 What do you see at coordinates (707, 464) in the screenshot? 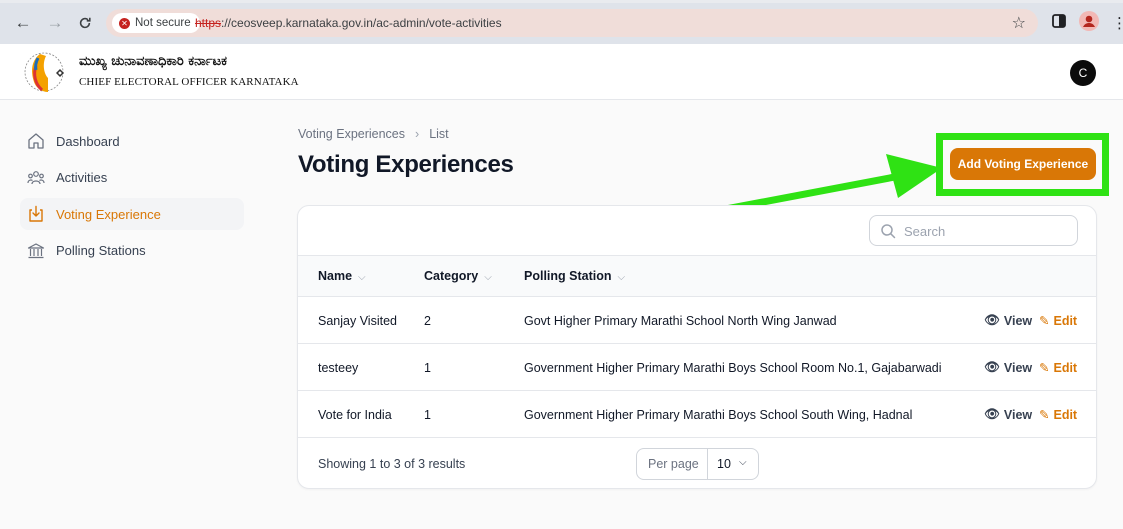
I see `divider` at bounding box center [707, 464].